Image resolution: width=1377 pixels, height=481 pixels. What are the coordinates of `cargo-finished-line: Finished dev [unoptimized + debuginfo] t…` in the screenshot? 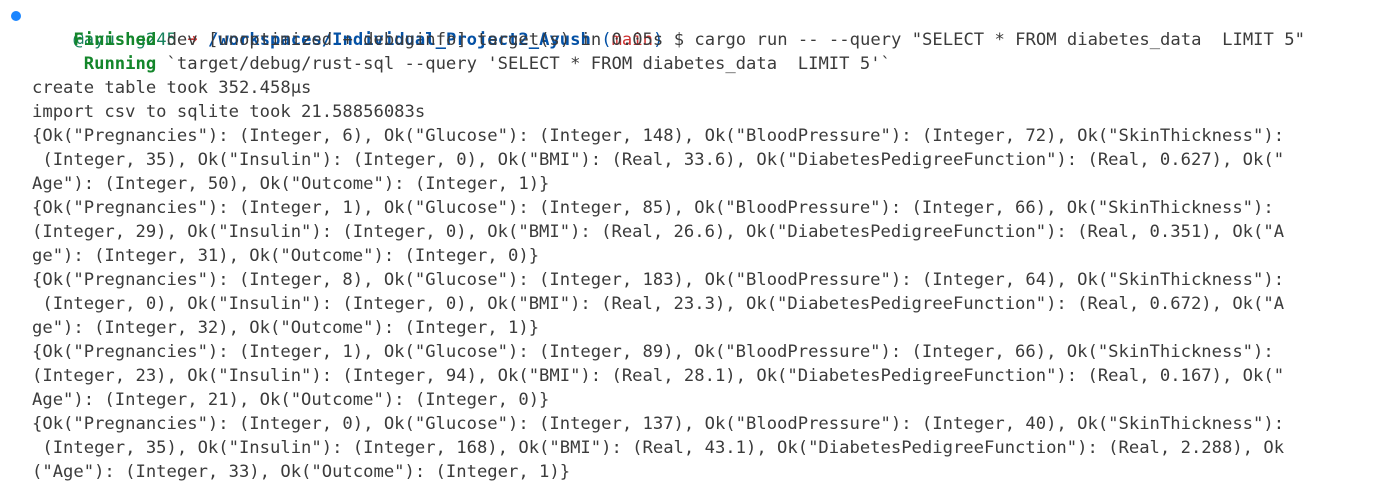 It's located at (688, 40).